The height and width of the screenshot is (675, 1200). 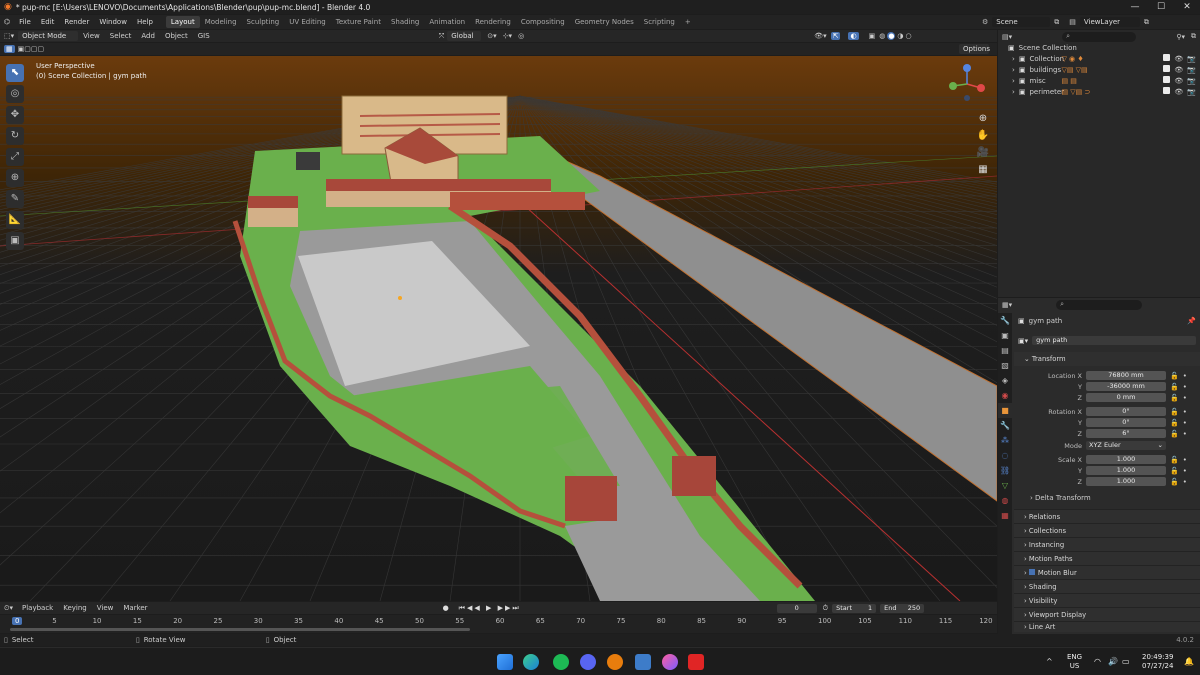 What do you see at coordinates (263, 22) in the screenshot?
I see `tab-sculpting: Sculpting` at bounding box center [263, 22].